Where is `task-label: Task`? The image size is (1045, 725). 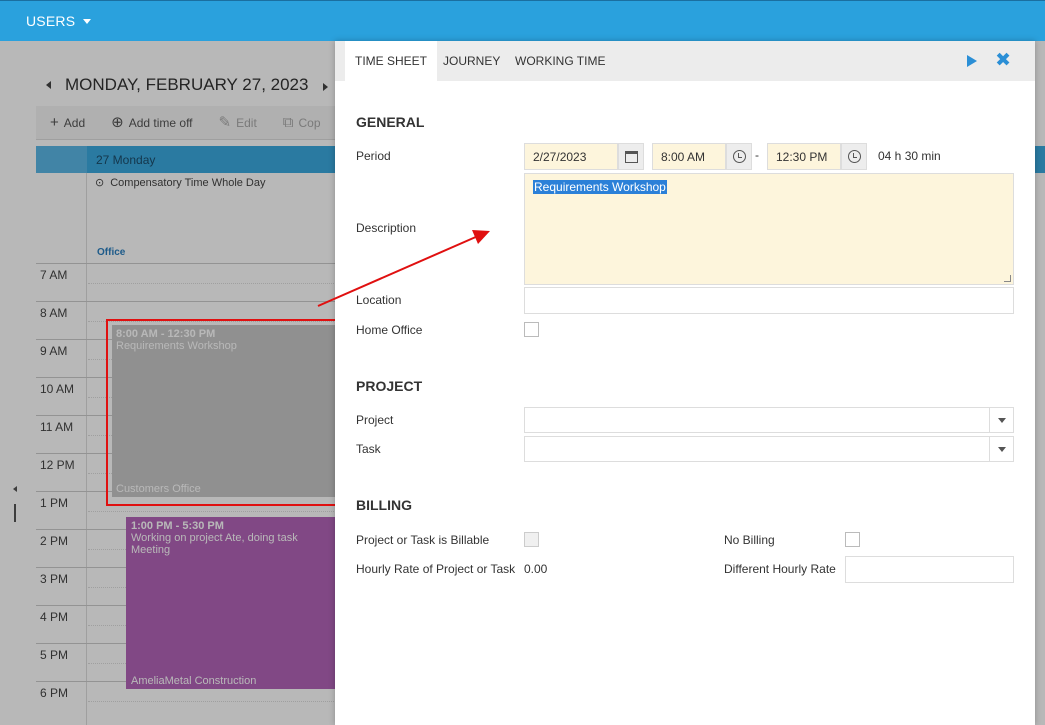
task-label: Task is located at coordinates (368, 449).